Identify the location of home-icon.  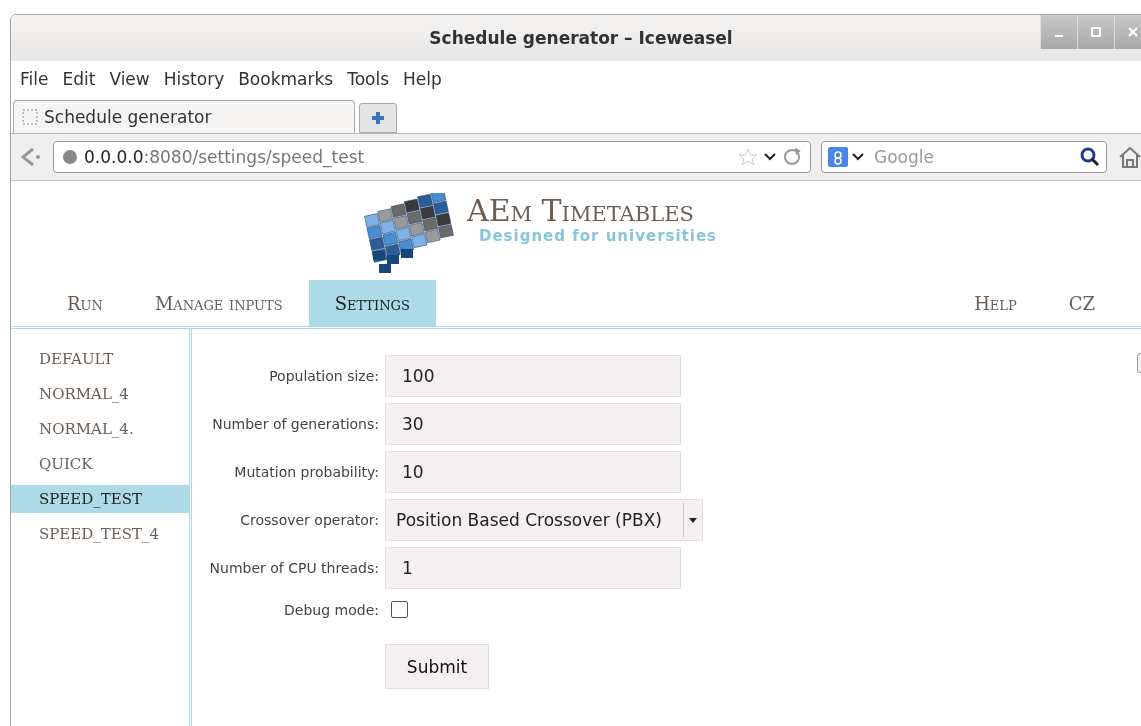
(1129, 157).